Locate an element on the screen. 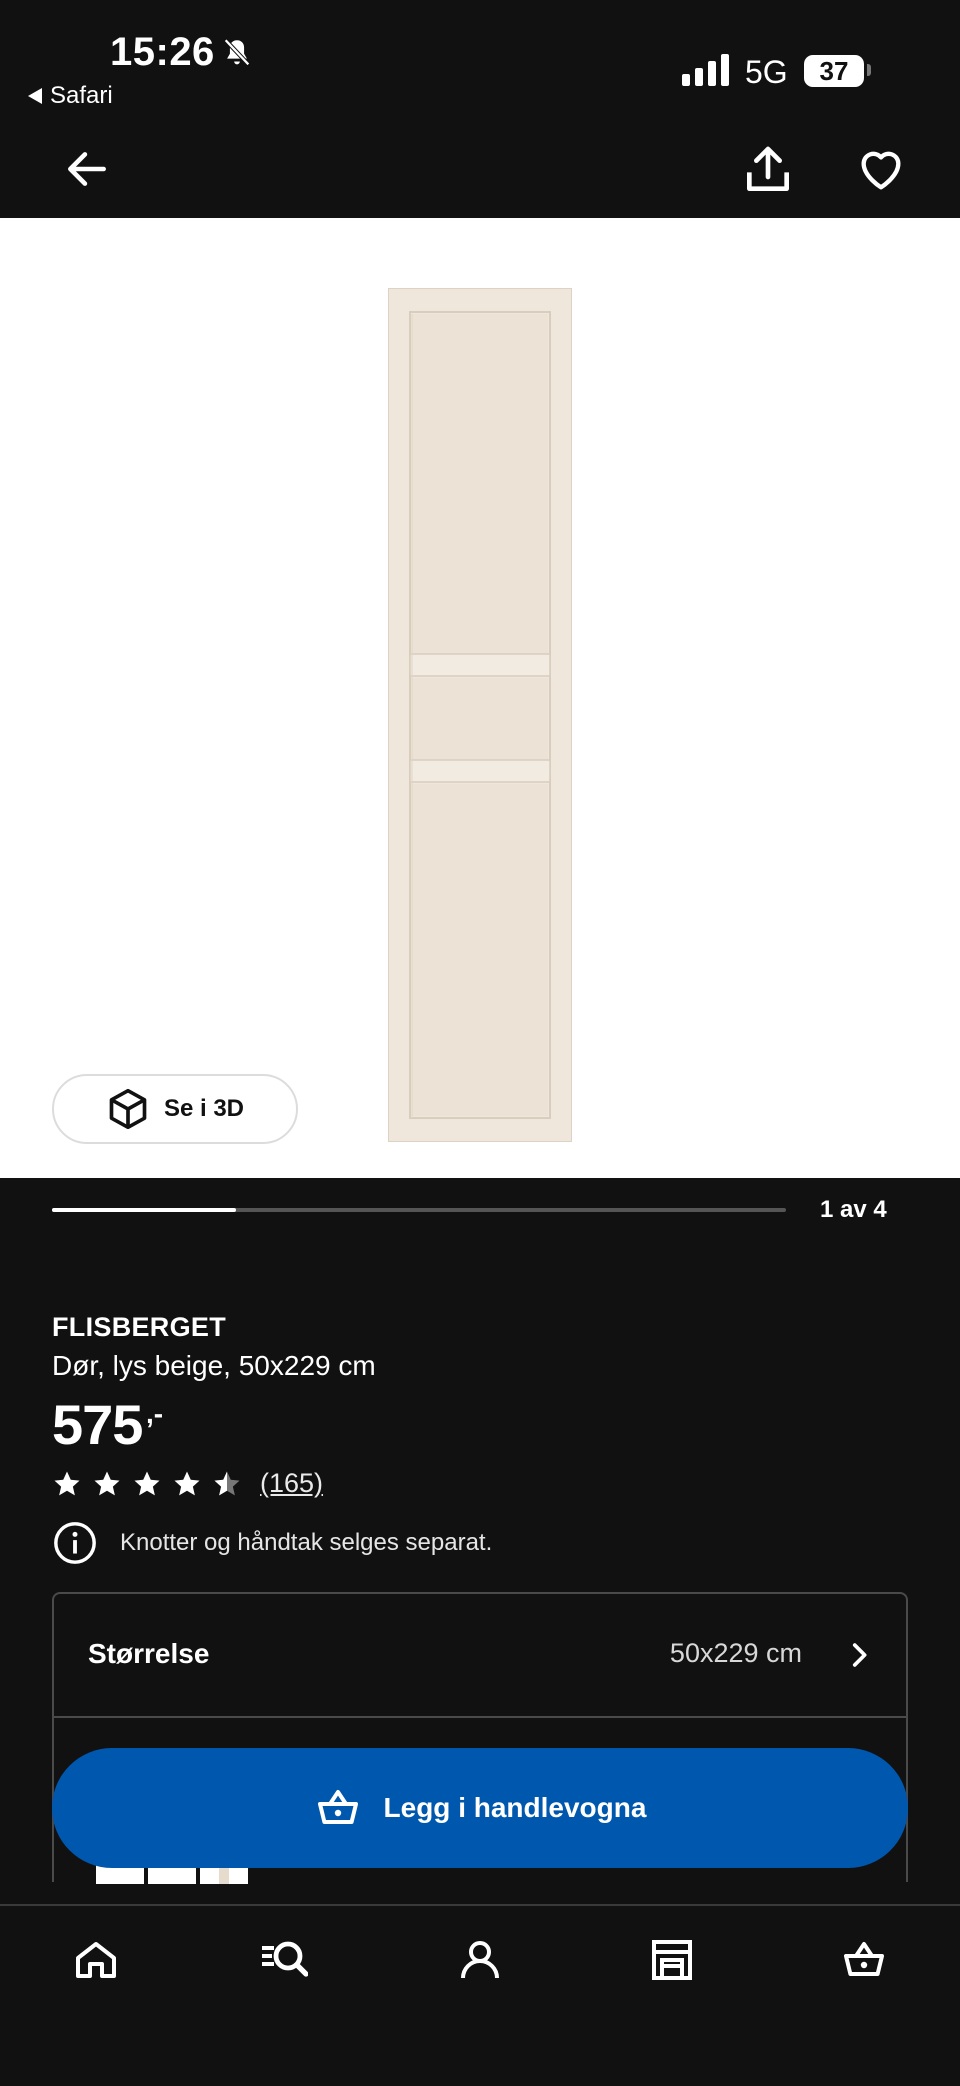 Image resolution: width=960 pixels, height=2086 pixels. chevron-right-icon is located at coordinates (859, 1655).